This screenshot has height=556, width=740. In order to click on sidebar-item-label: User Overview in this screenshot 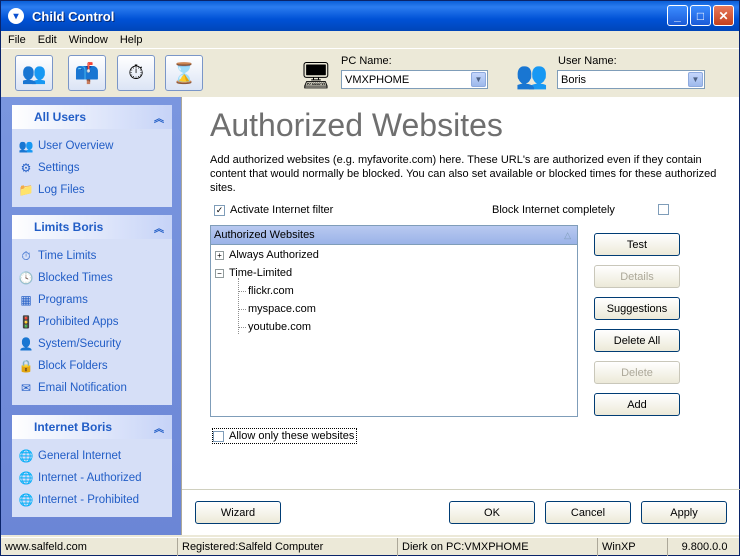, I will do `click(76, 146)`.